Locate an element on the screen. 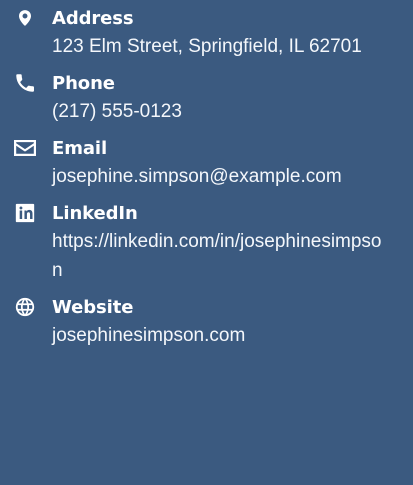 The height and width of the screenshot is (485, 413). contact-item-phone: Phone (217) 555-0123 is located at coordinates (203, 98).